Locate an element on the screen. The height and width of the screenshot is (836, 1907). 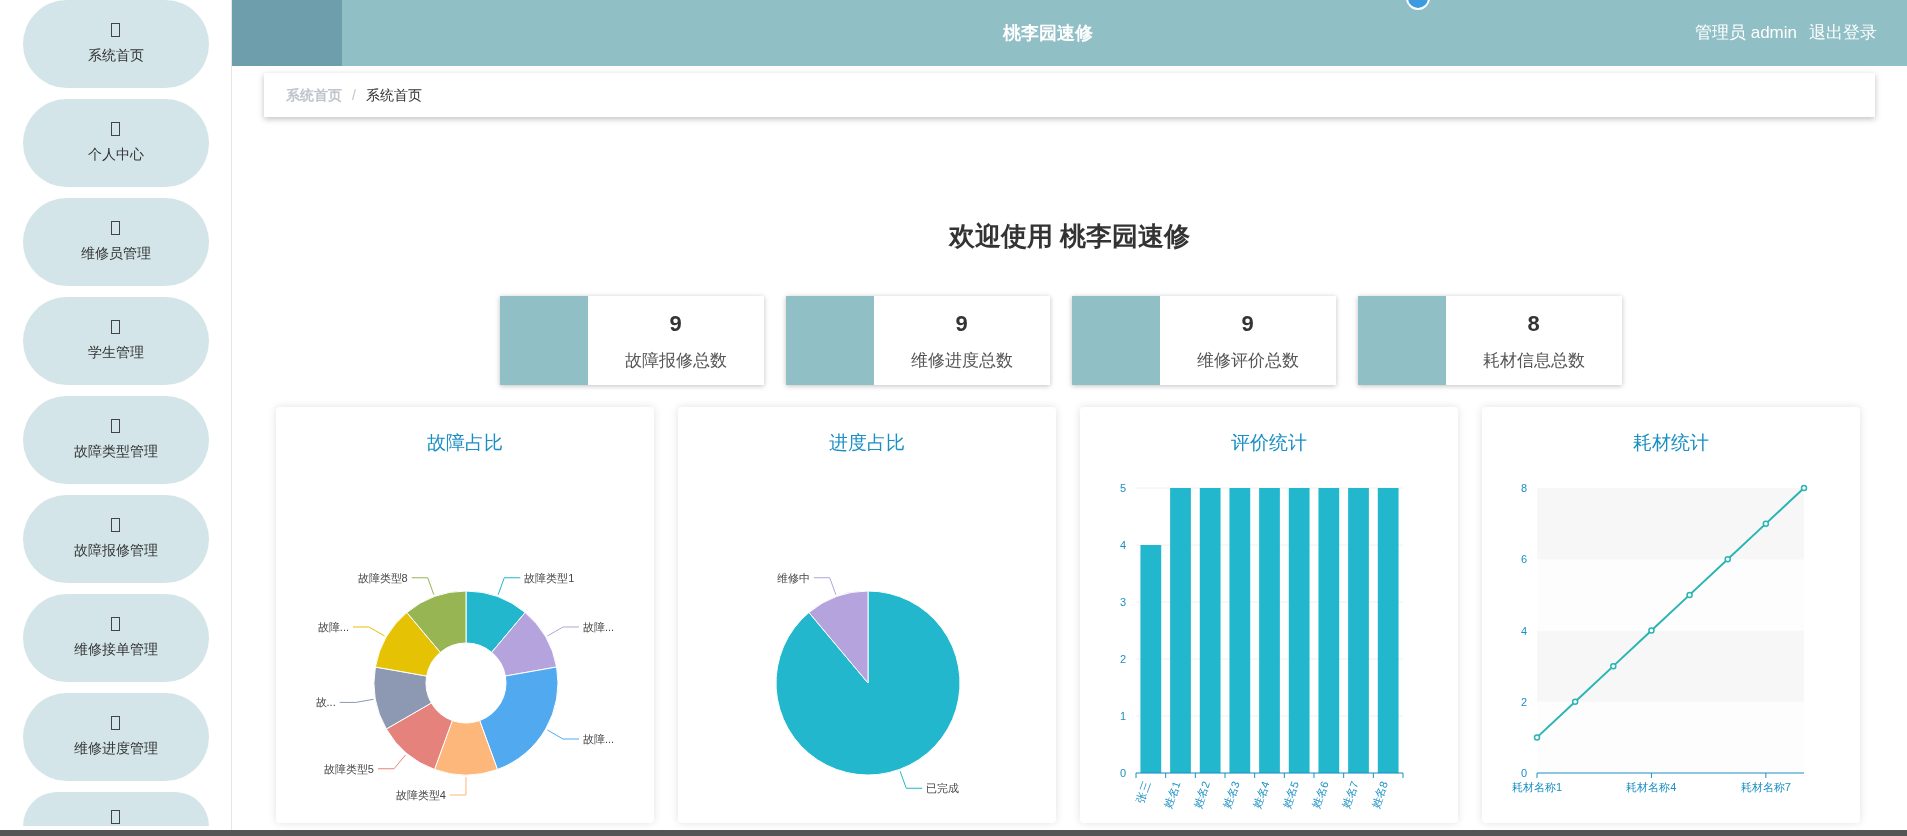
chart-title: 评价统计 is located at coordinates (1269, 443).